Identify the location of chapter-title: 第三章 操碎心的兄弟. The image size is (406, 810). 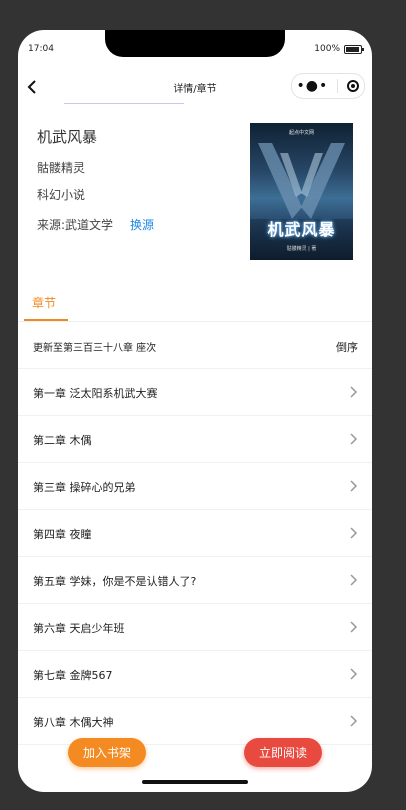
(84, 487).